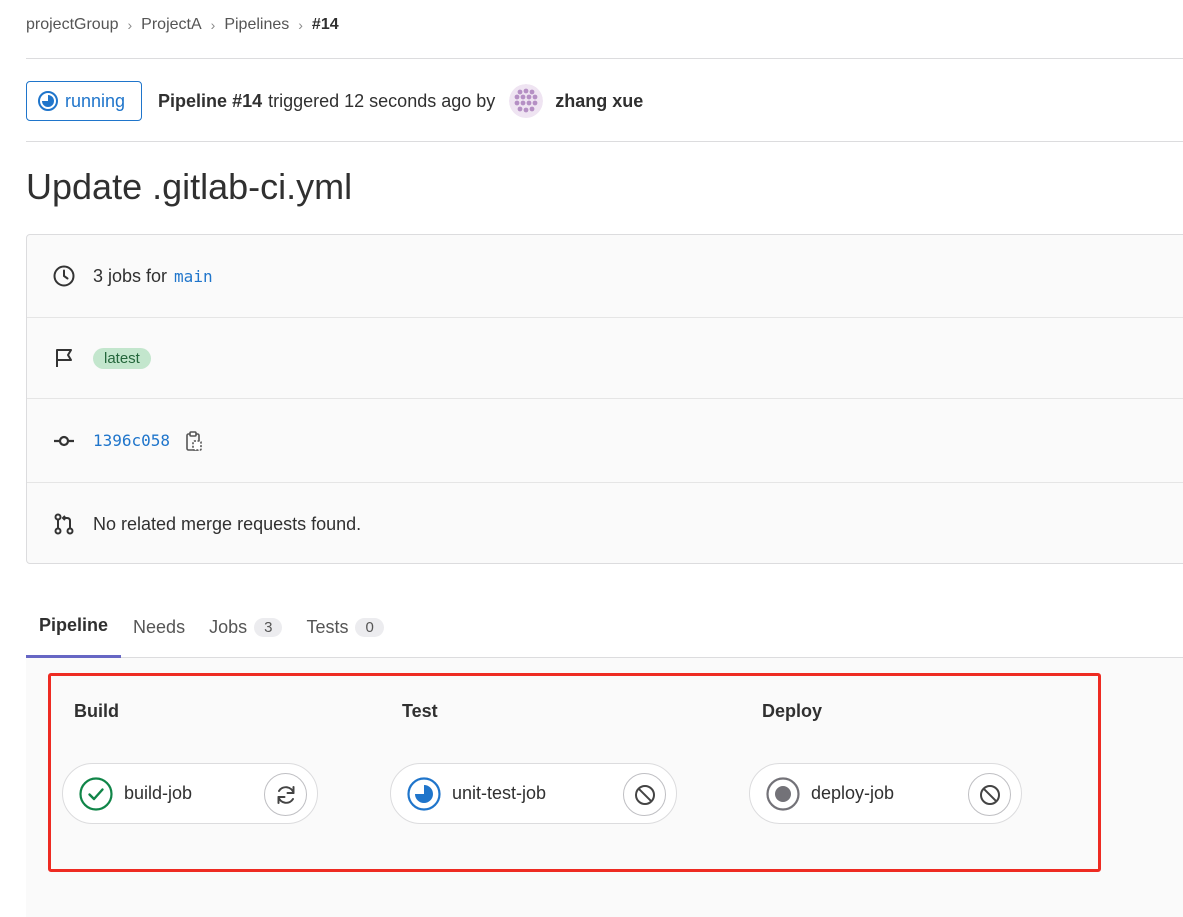  I want to click on tab-tests: Tests 0, so click(345, 627).